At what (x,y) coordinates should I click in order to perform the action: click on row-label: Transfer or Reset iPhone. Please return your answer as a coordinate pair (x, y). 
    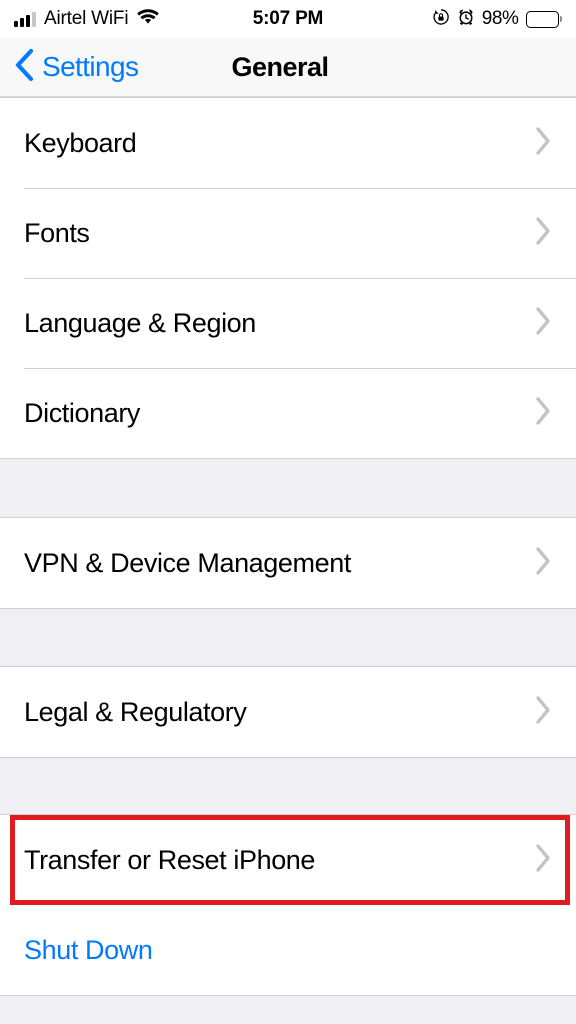
    Looking at the image, I should click on (170, 859).